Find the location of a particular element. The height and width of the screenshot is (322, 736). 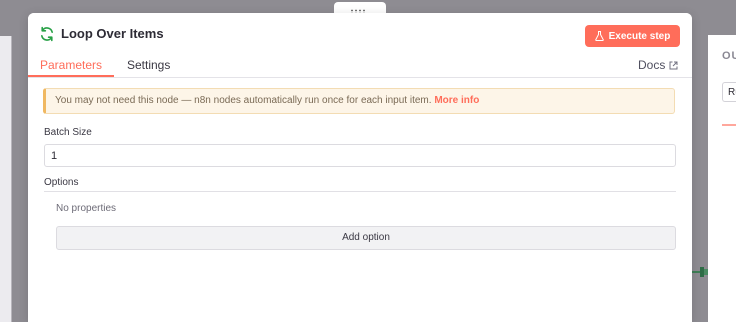

execute-step-button: Execute step is located at coordinates (632, 36).